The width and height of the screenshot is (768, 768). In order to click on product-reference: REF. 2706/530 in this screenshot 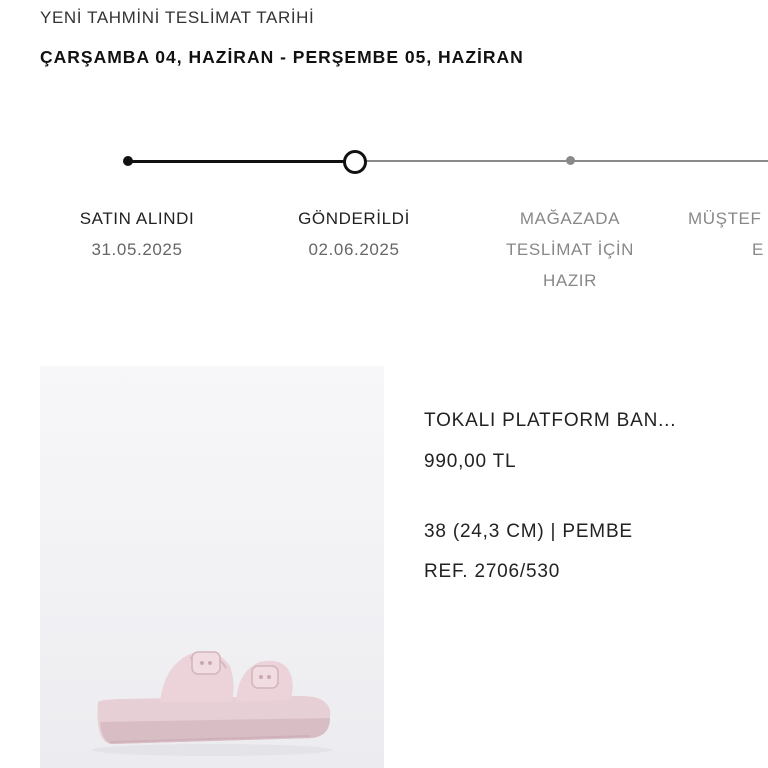, I will do `click(492, 571)`.